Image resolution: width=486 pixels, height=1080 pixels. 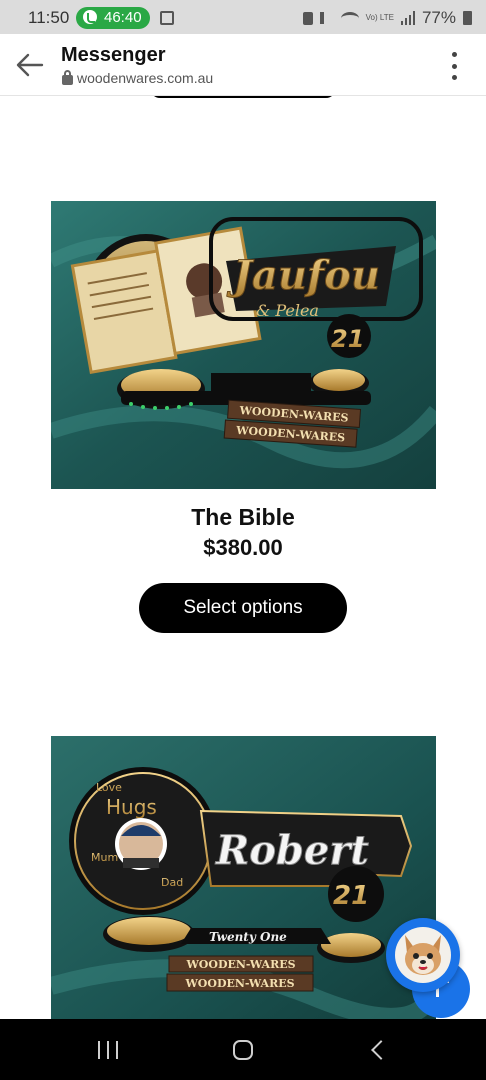 What do you see at coordinates (467, 18) in the screenshot?
I see `battery-icon` at bounding box center [467, 18].